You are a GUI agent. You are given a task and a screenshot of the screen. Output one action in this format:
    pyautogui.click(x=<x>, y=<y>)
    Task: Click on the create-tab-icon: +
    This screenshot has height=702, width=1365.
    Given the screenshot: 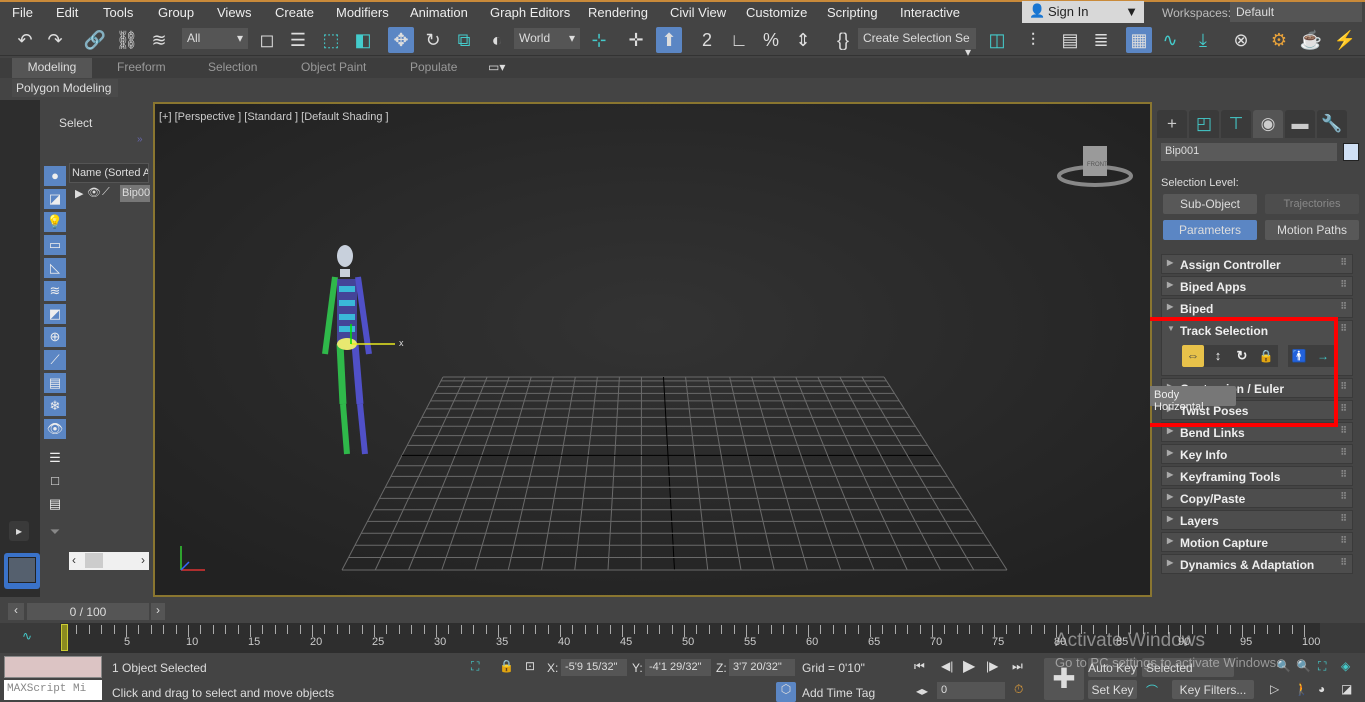 What is the action you would take?
    pyautogui.click(x=1172, y=124)
    